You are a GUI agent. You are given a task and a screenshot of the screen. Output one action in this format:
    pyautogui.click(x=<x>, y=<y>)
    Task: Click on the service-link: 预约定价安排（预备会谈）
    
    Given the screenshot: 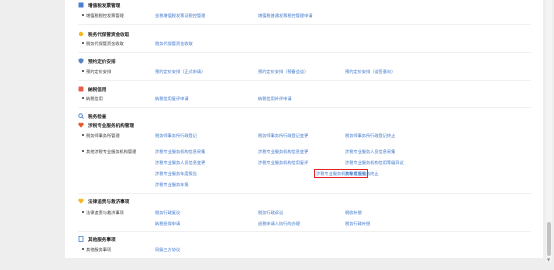 What is the action you would take?
    pyautogui.click(x=283, y=71)
    